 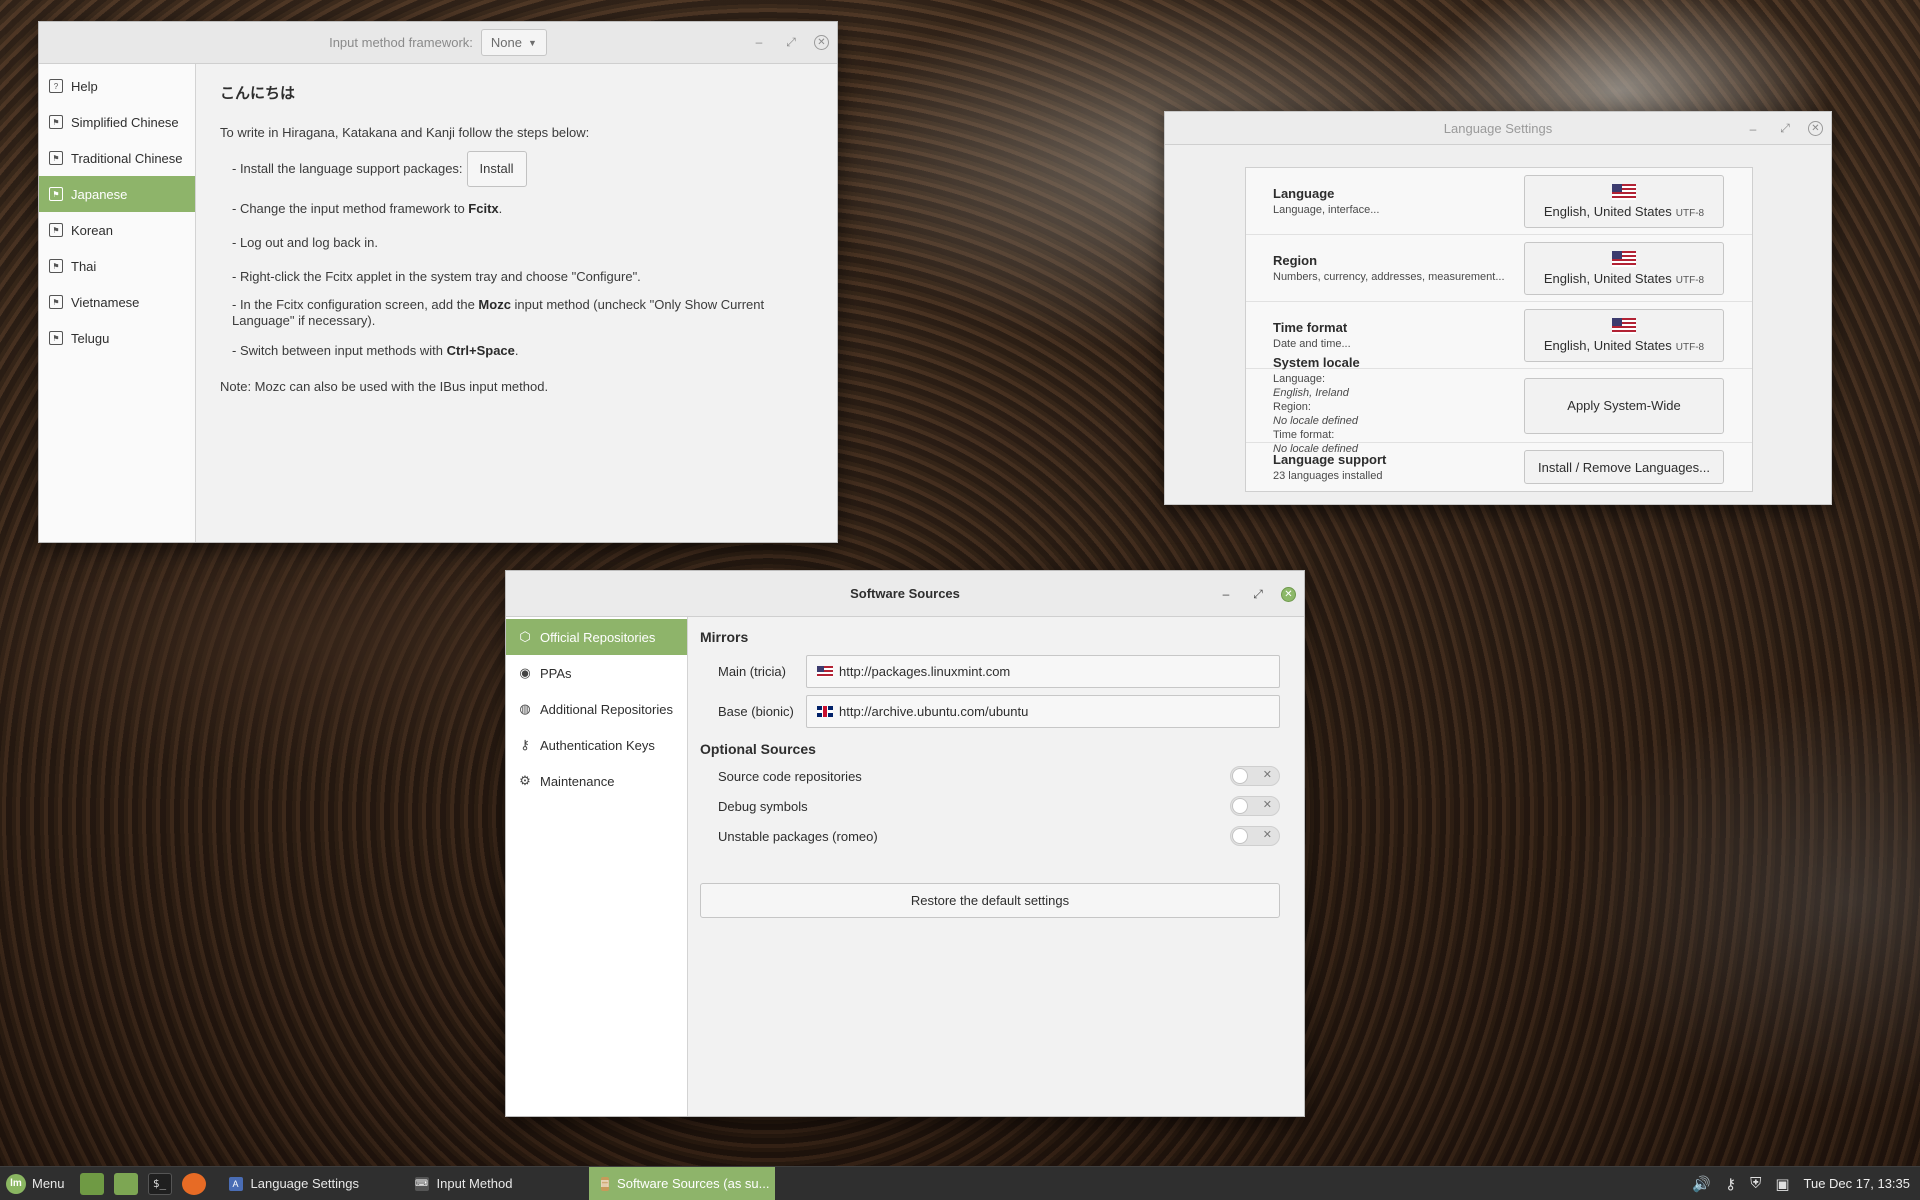 What do you see at coordinates (125, 122) in the screenshot?
I see `sidebar-item-label: Simplified Chinese` at bounding box center [125, 122].